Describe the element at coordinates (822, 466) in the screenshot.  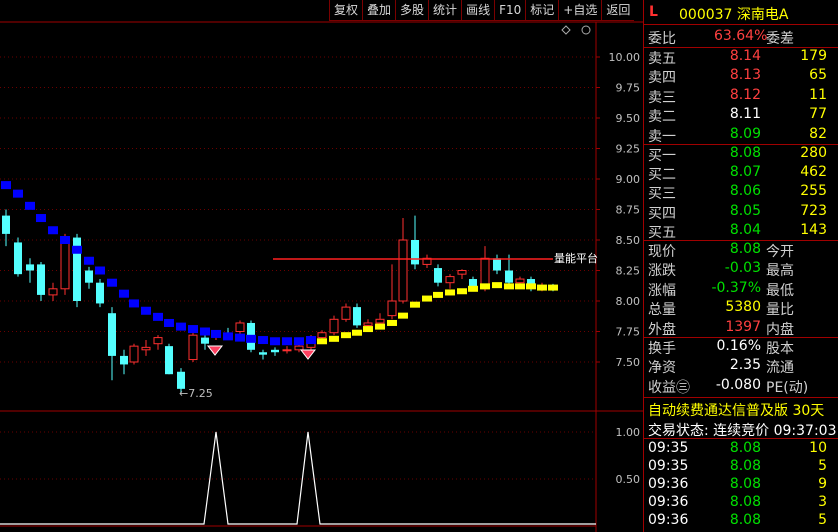
I see `tick-volume: 5` at that location.